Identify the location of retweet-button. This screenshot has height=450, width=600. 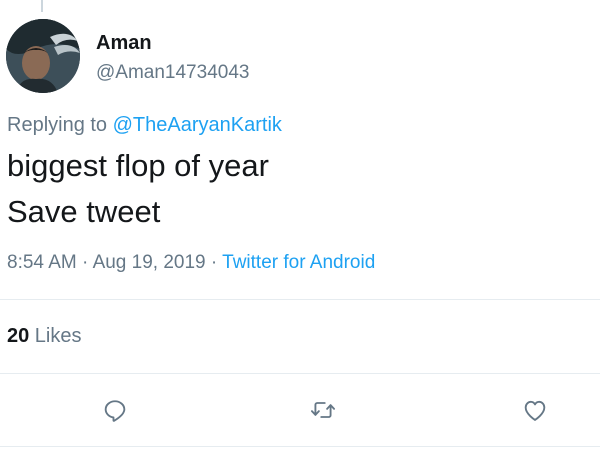
(323, 410).